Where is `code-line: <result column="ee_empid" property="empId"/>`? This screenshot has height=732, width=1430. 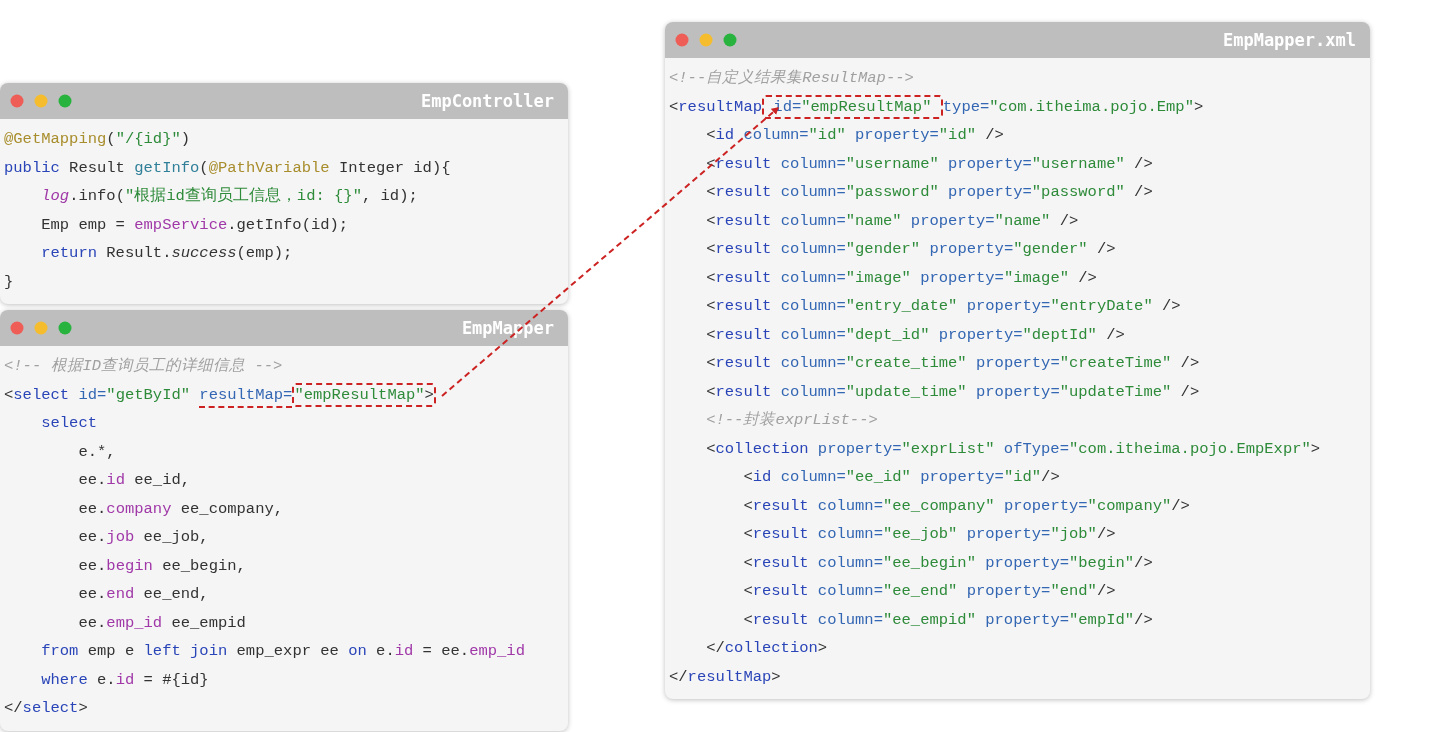 code-line: <result column="ee_empid" property="empId"/> is located at coordinates (947, 620).